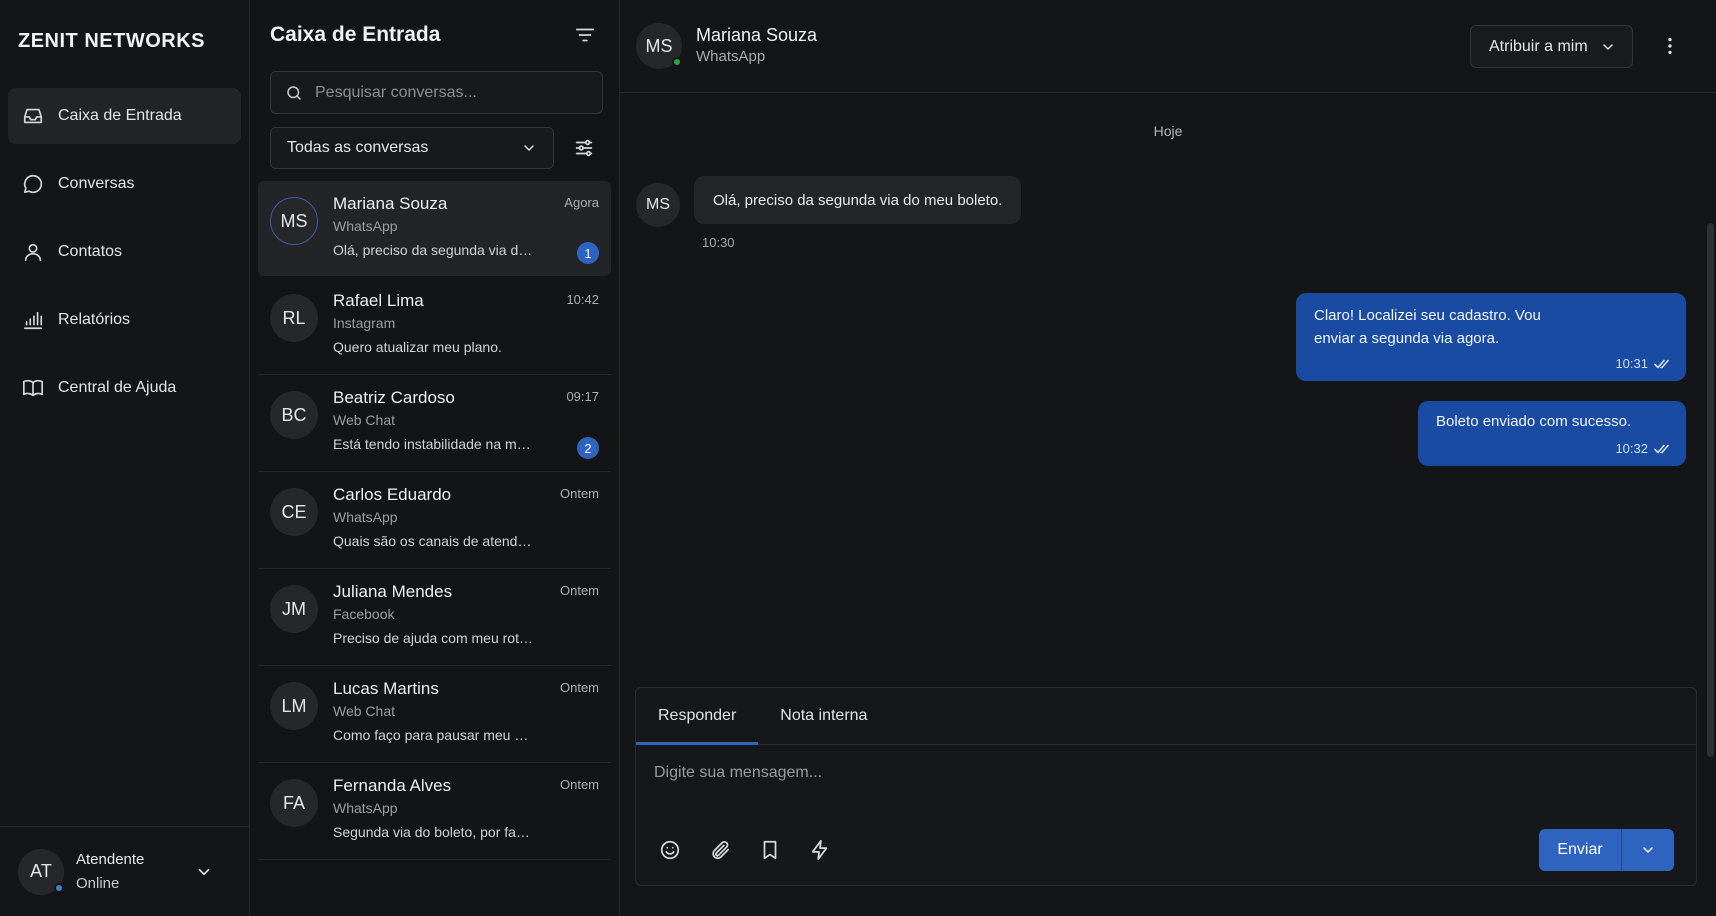 This screenshot has height=916, width=1716. Describe the element at coordinates (1710, 490) in the screenshot. I see `scrollbar` at that location.